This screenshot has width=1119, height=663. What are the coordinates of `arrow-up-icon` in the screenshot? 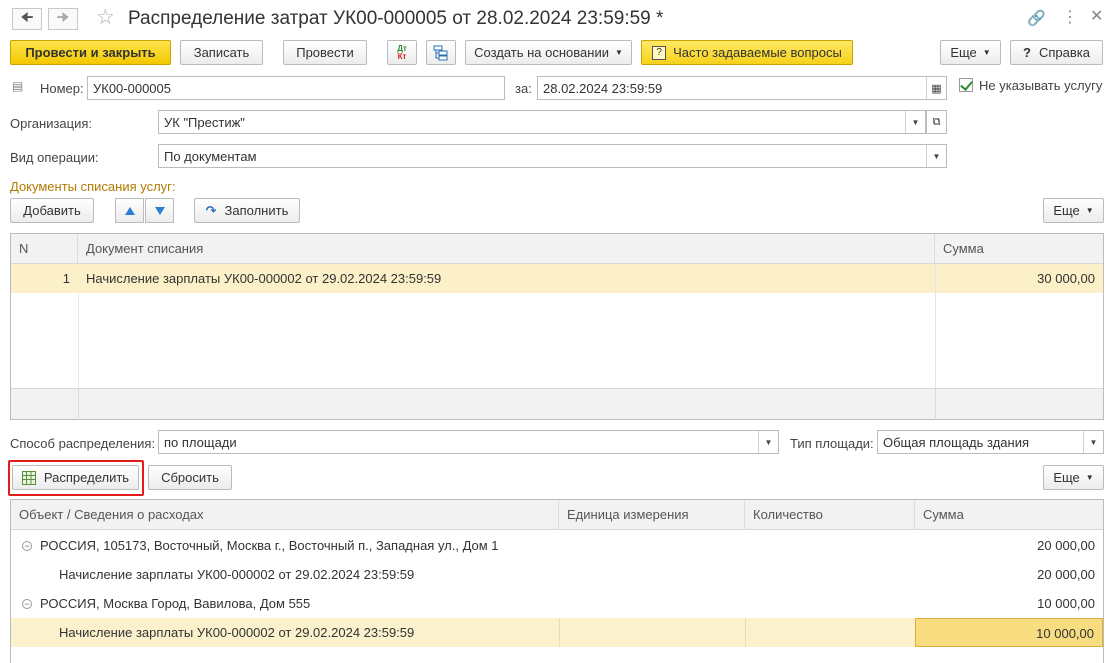 It's located at (129, 210).